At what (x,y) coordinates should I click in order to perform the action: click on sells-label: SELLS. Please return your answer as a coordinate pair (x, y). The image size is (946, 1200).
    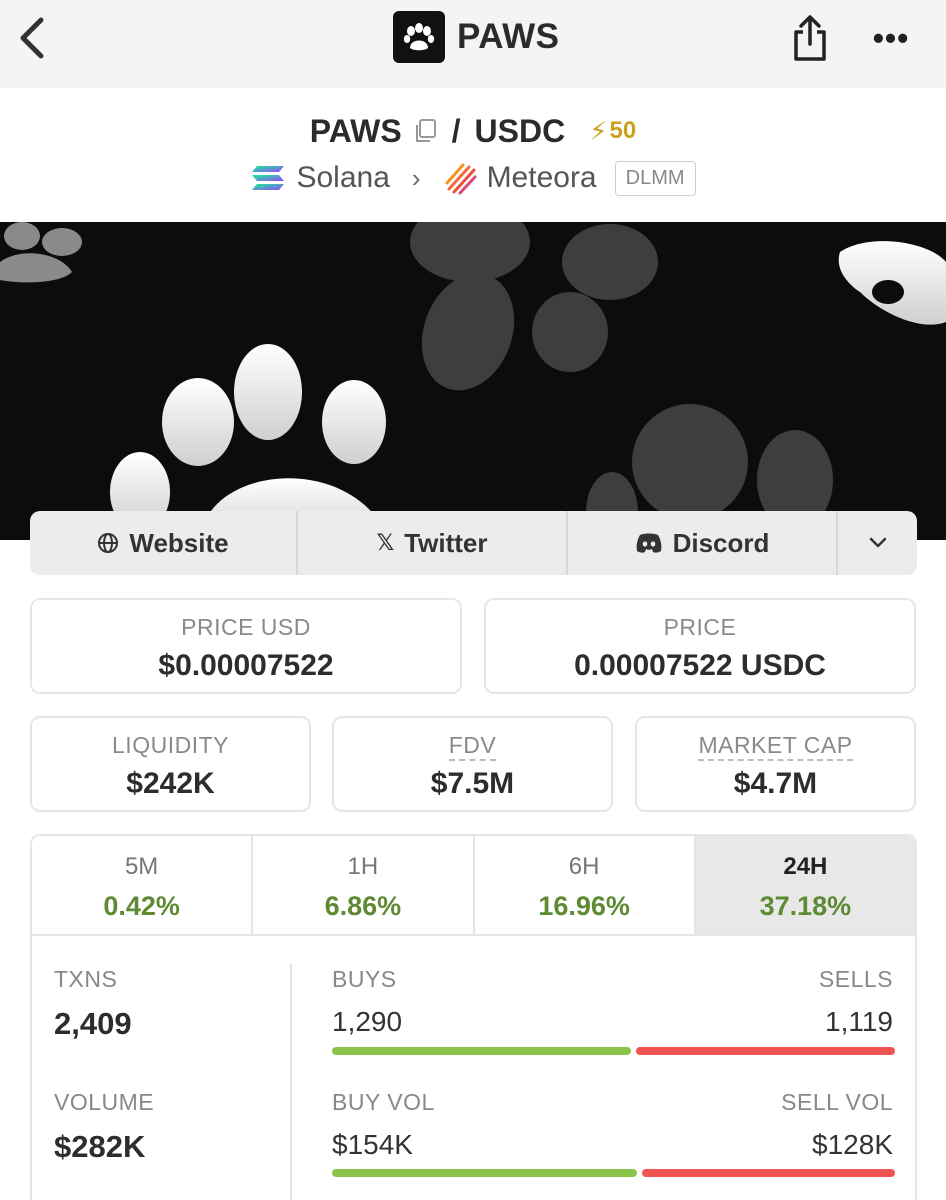
    Looking at the image, I should click on (855, 979).